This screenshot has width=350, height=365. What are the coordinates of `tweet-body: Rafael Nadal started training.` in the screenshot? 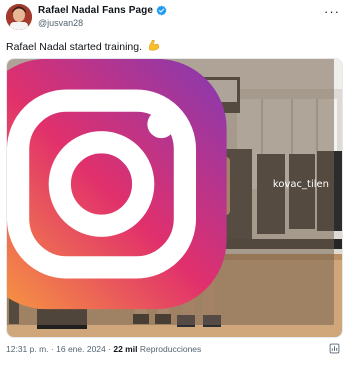 It's located at (74, 47).